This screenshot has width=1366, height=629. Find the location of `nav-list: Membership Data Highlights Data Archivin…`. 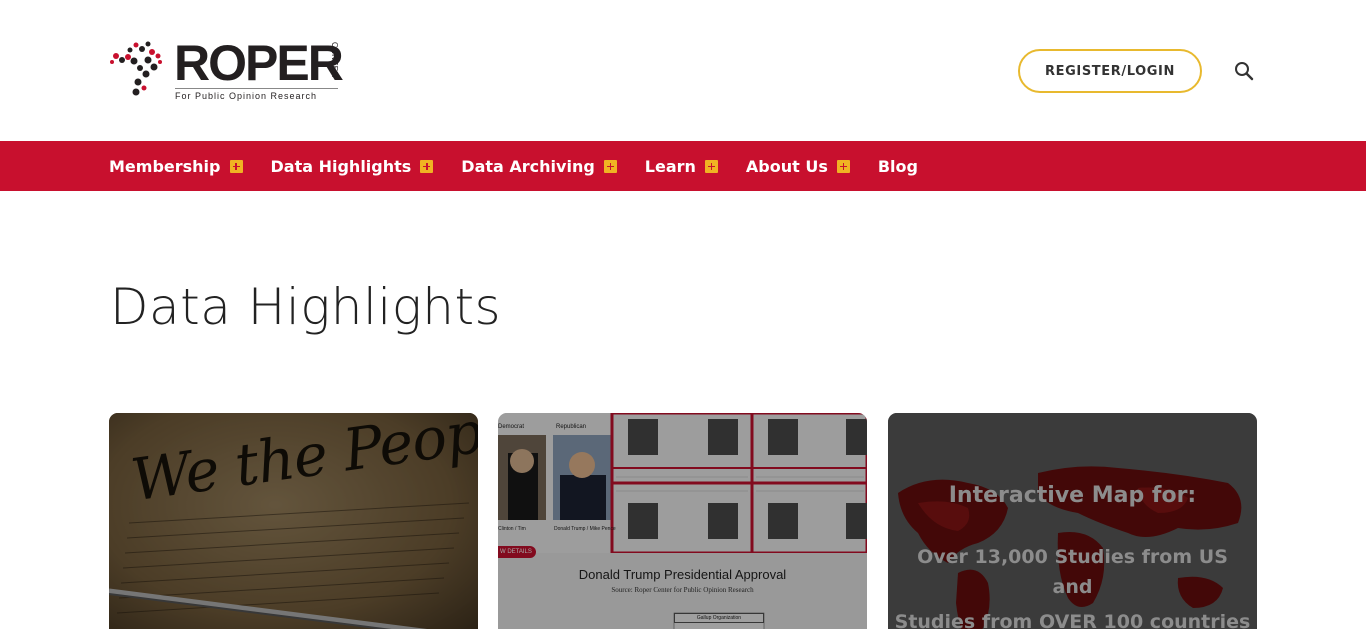

nav-list: Membership Data Highlights Data Archivin… is located at coordinates (527, 166).